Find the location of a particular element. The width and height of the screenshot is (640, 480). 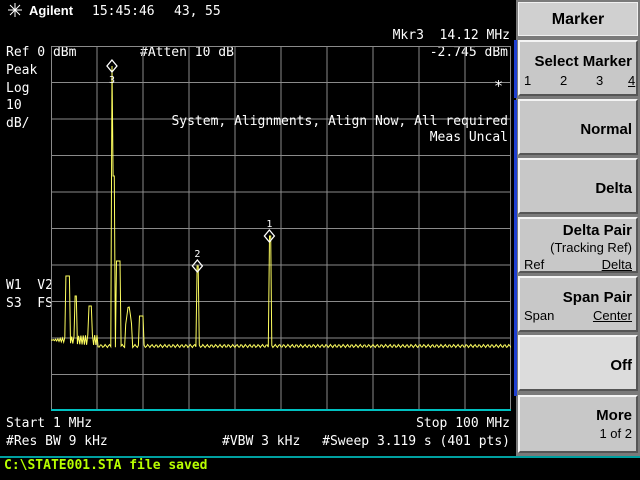

brand-label: Agilent is located at coordinates (51, 10).